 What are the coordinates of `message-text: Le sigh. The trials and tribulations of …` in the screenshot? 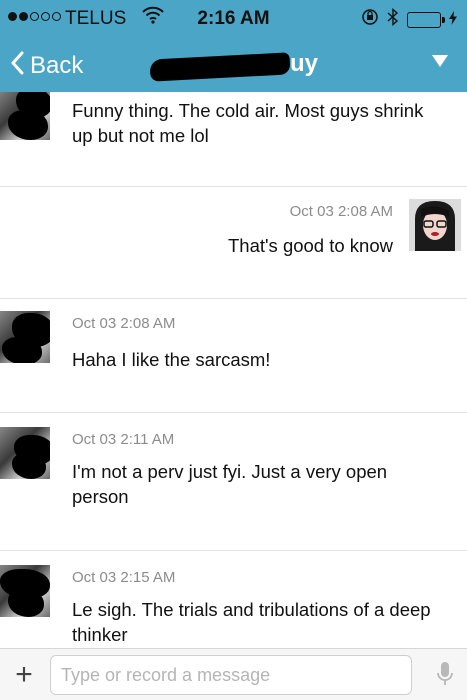 It's located at (251, 622).